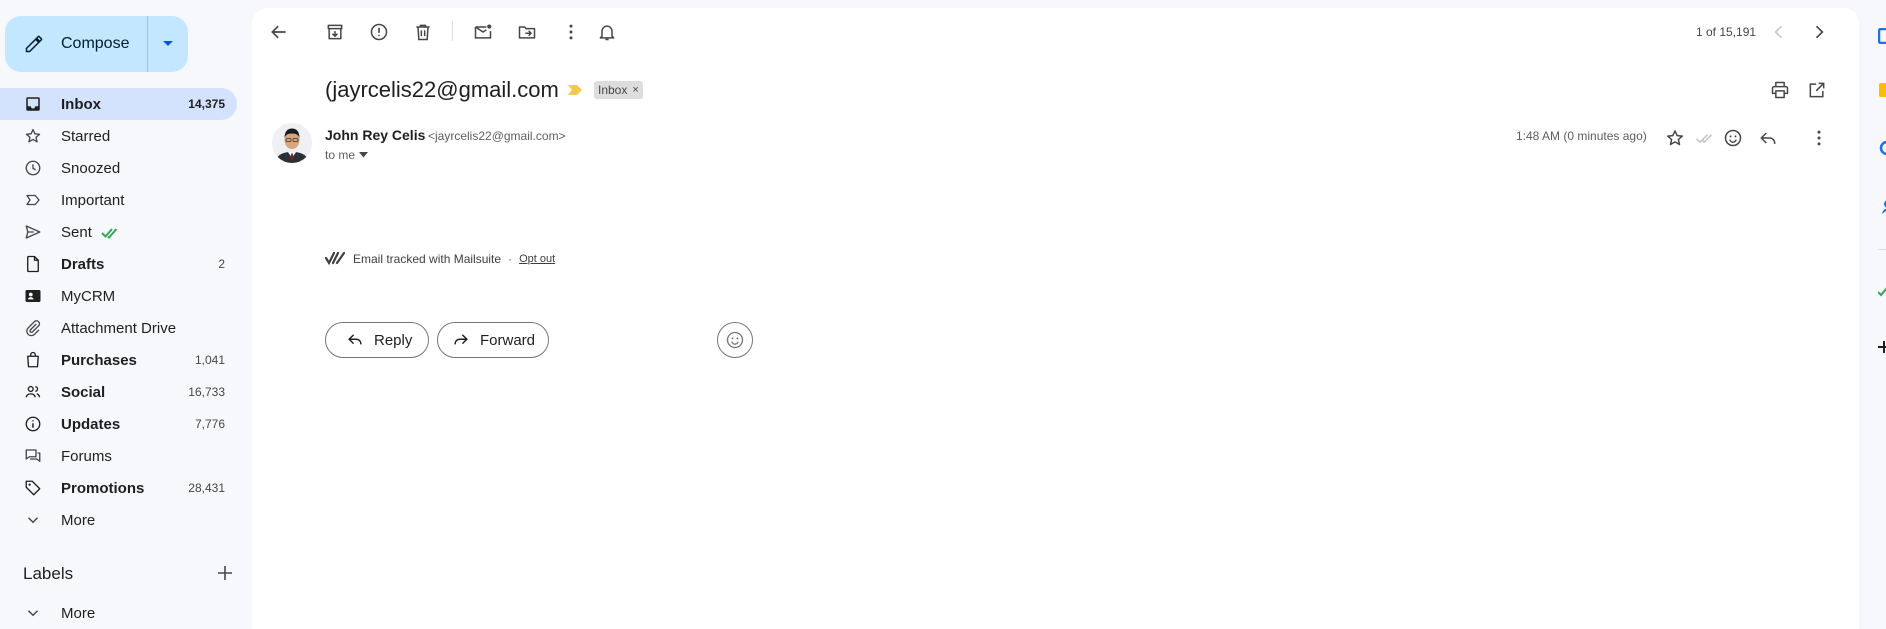 This screenshot has width=1886, height=629. I want to click on avatar, so click(292, 143).